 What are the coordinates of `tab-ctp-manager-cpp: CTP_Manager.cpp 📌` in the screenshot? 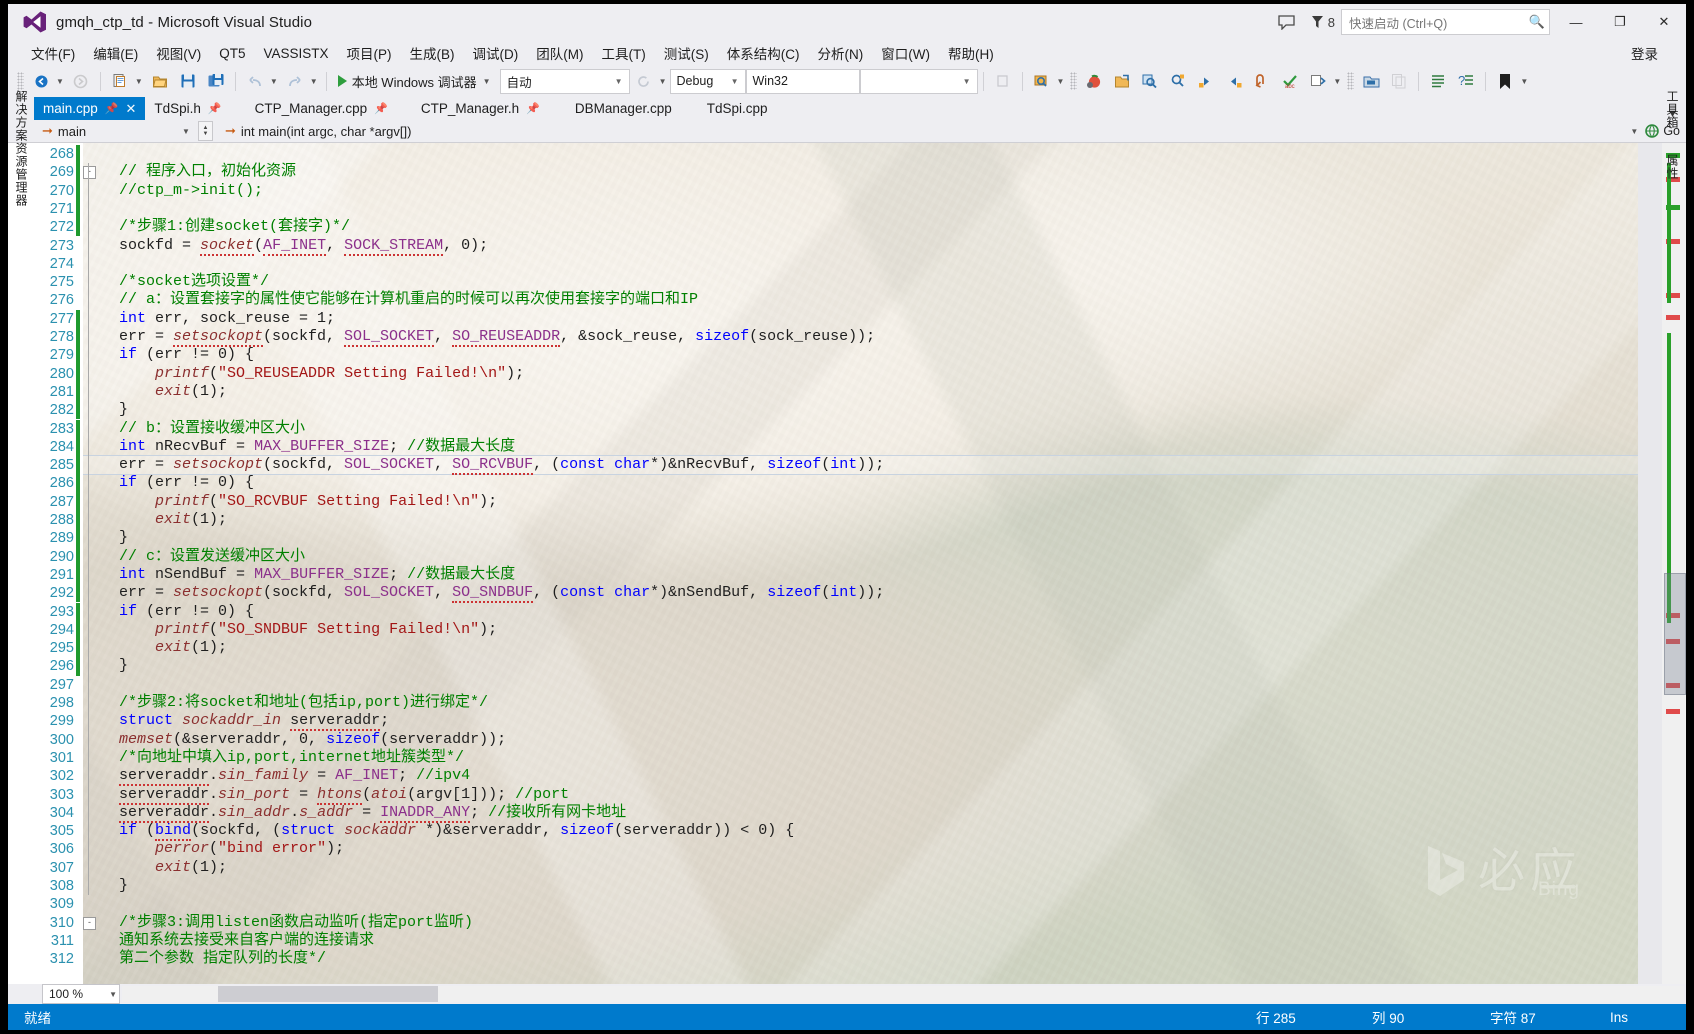 It's located at (313, 108).